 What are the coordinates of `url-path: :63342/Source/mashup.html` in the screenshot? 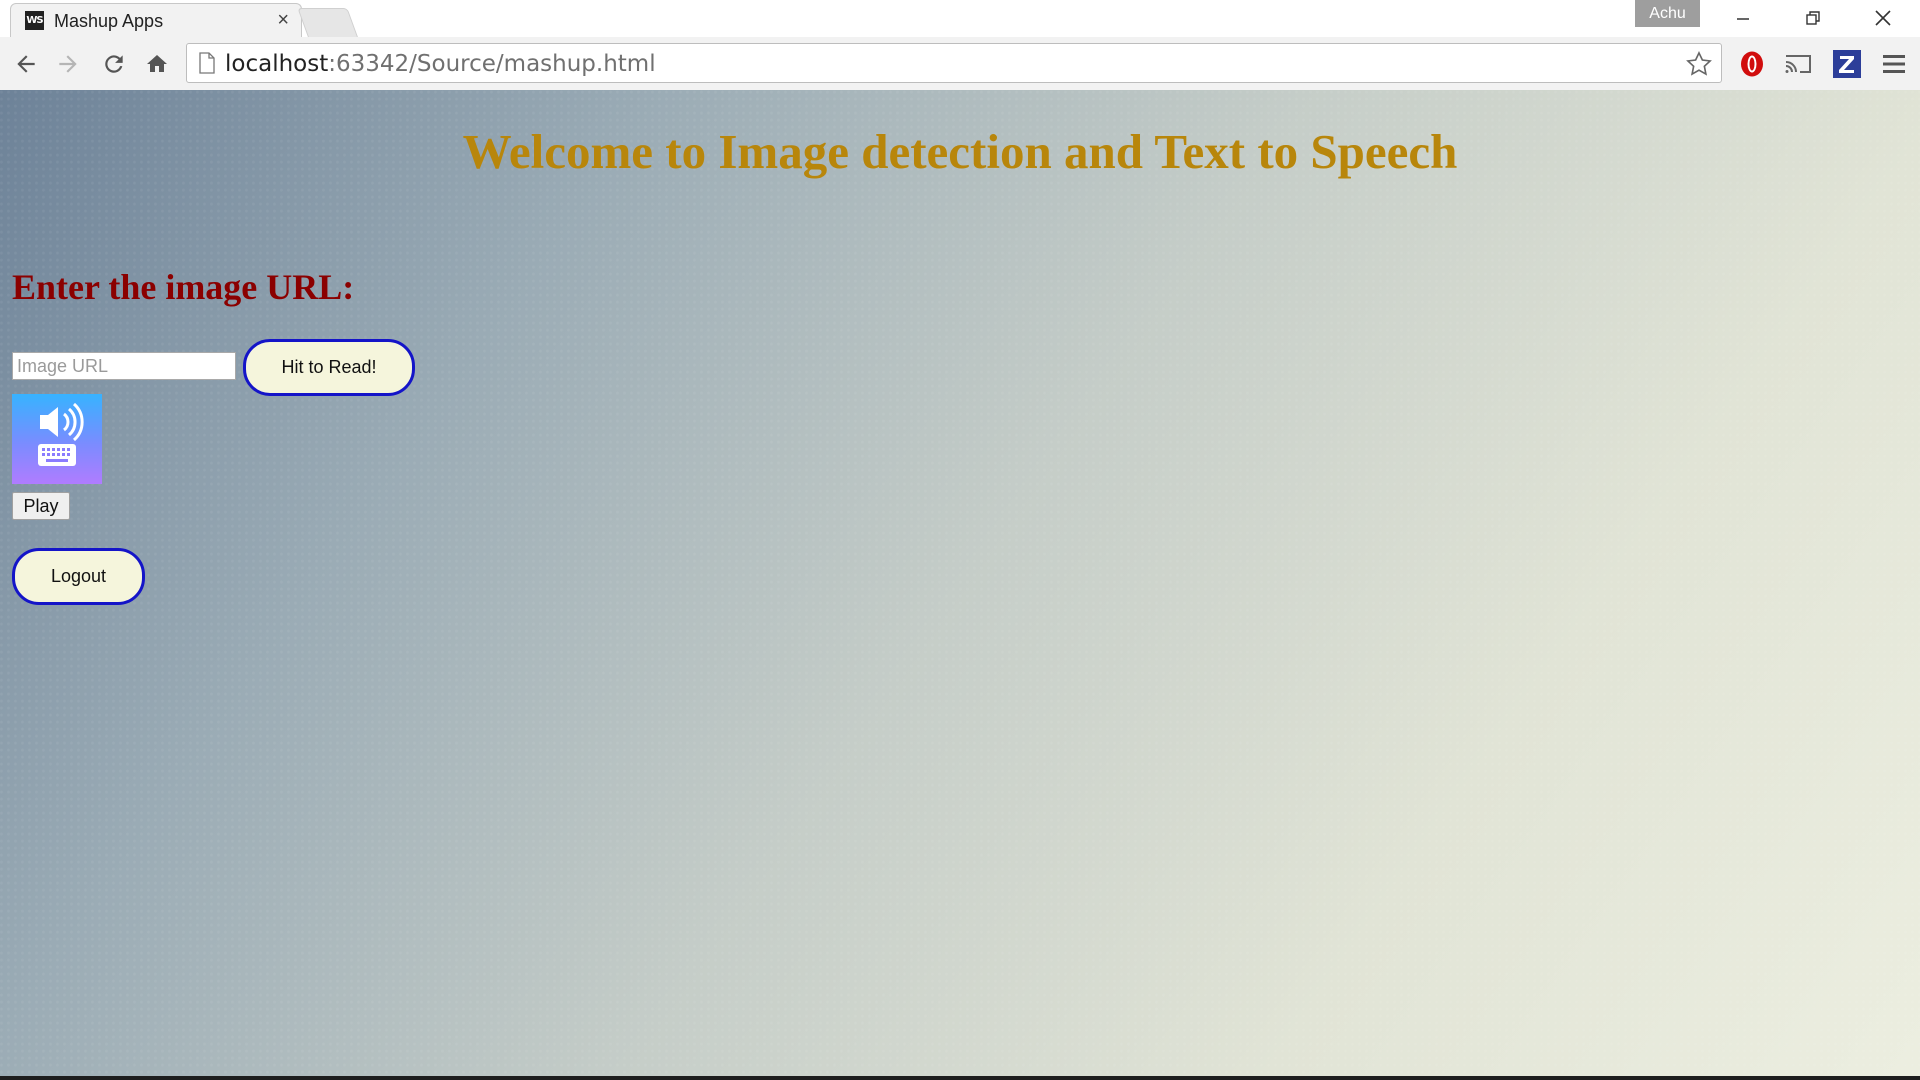 It's located at (492, 64).